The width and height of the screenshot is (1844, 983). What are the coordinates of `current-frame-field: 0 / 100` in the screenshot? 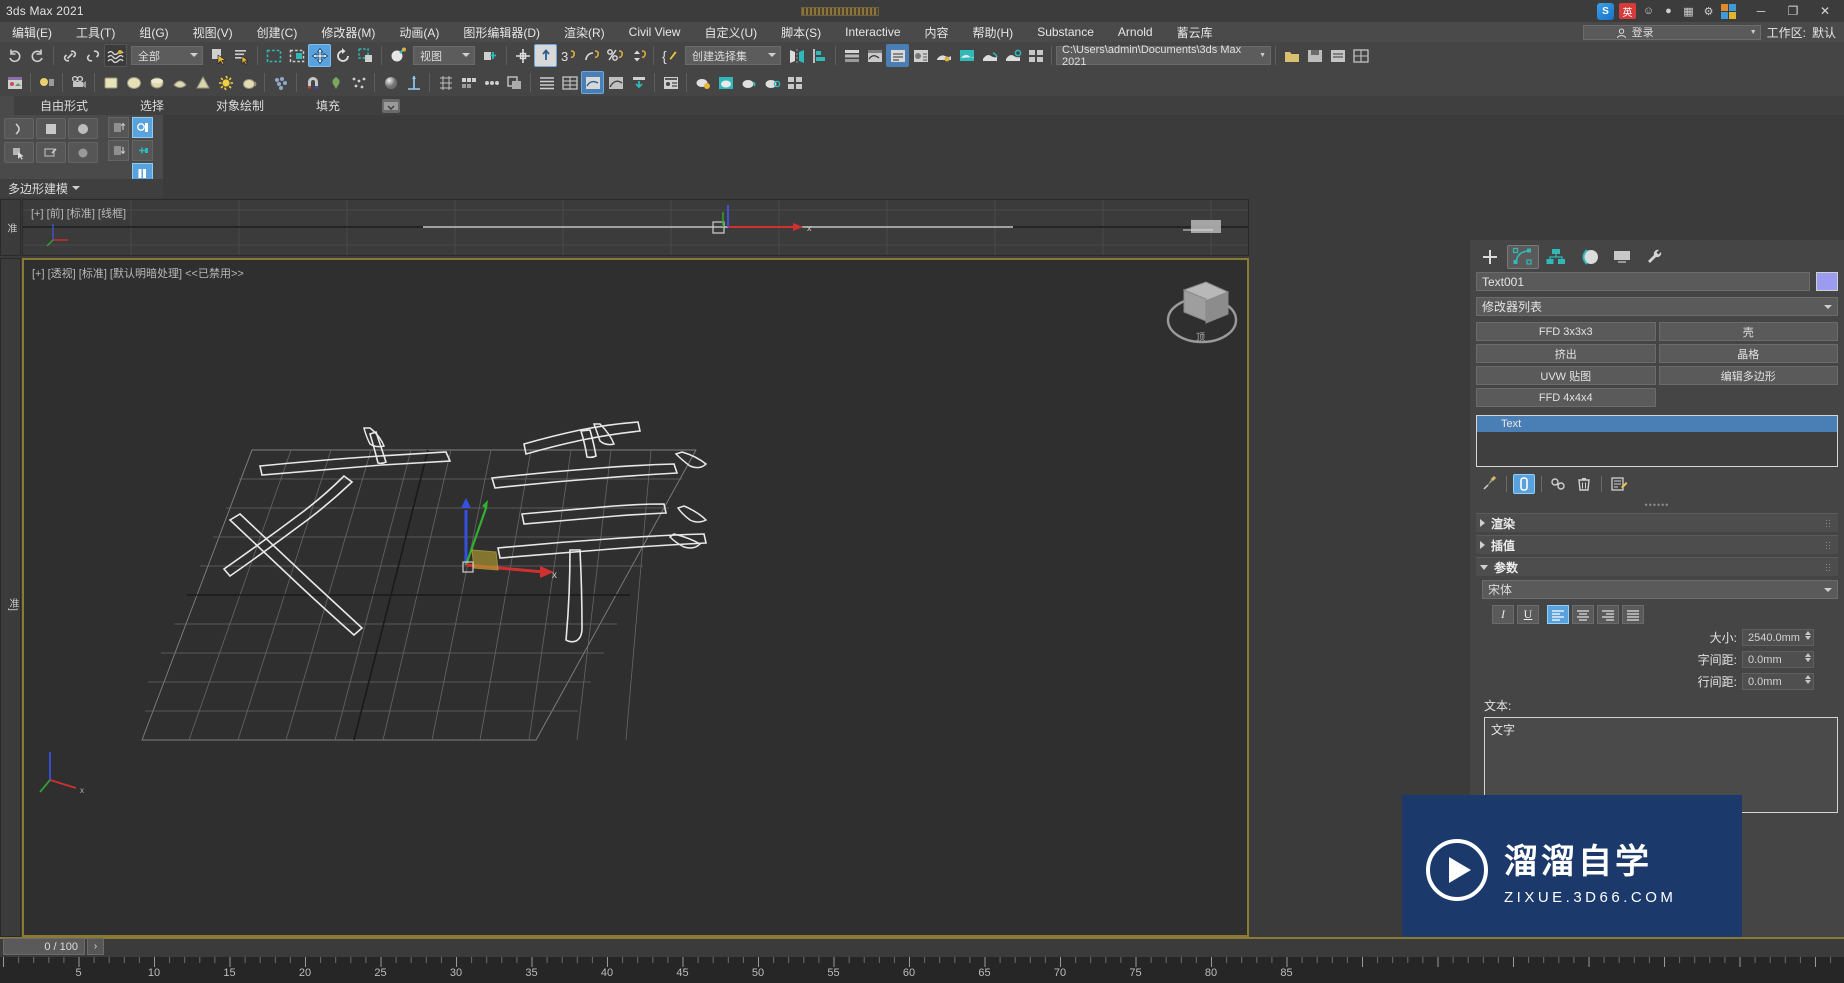 It's located at (44, 946).